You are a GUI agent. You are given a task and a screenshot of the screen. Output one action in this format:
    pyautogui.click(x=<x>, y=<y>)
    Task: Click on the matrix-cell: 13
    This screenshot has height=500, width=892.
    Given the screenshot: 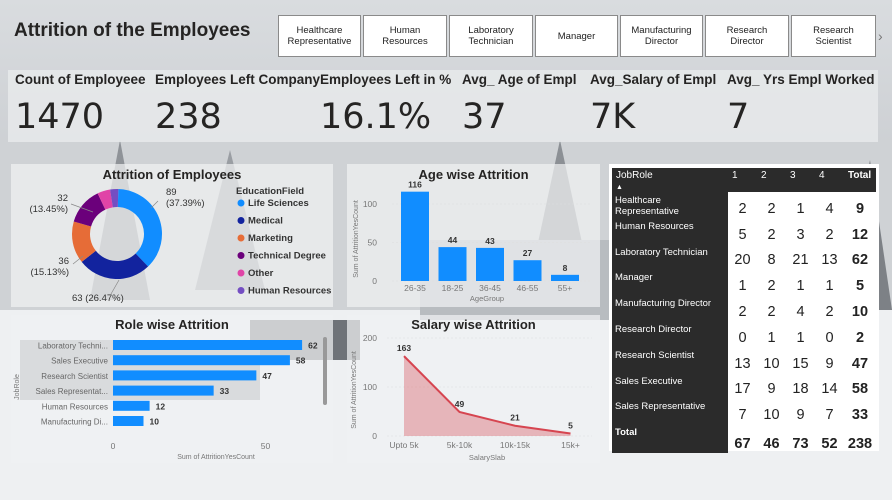 What is the action you would take?
    pyautogui.click(x=742, y=363)
    